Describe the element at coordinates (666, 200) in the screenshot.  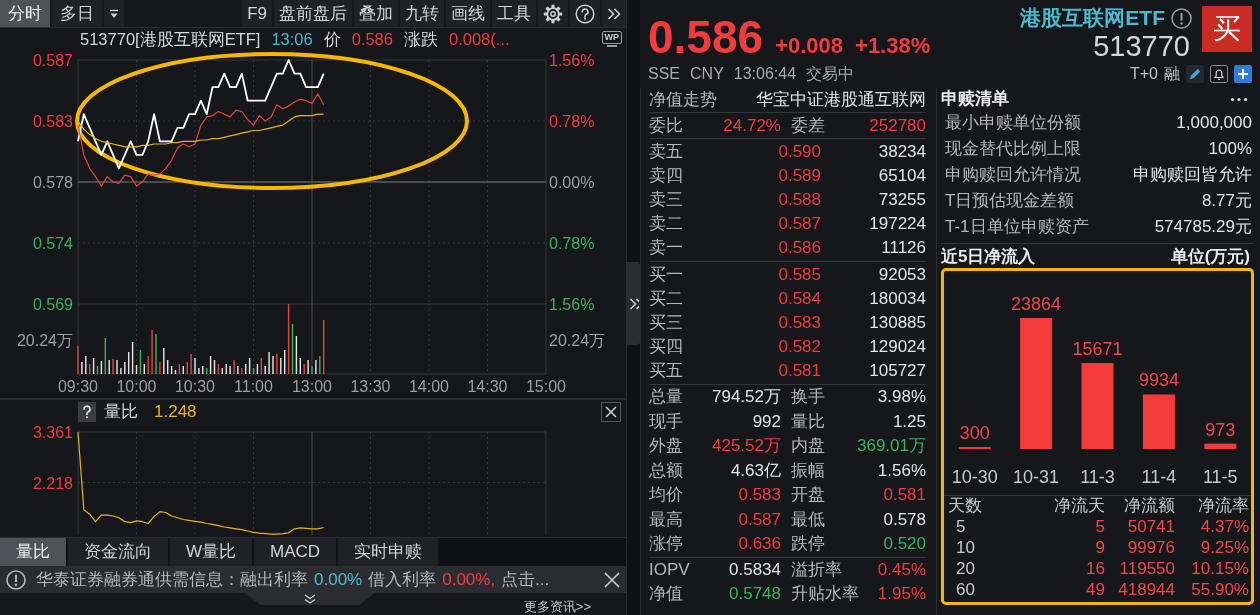
I see `ask-level-label: 卖三` at that location.